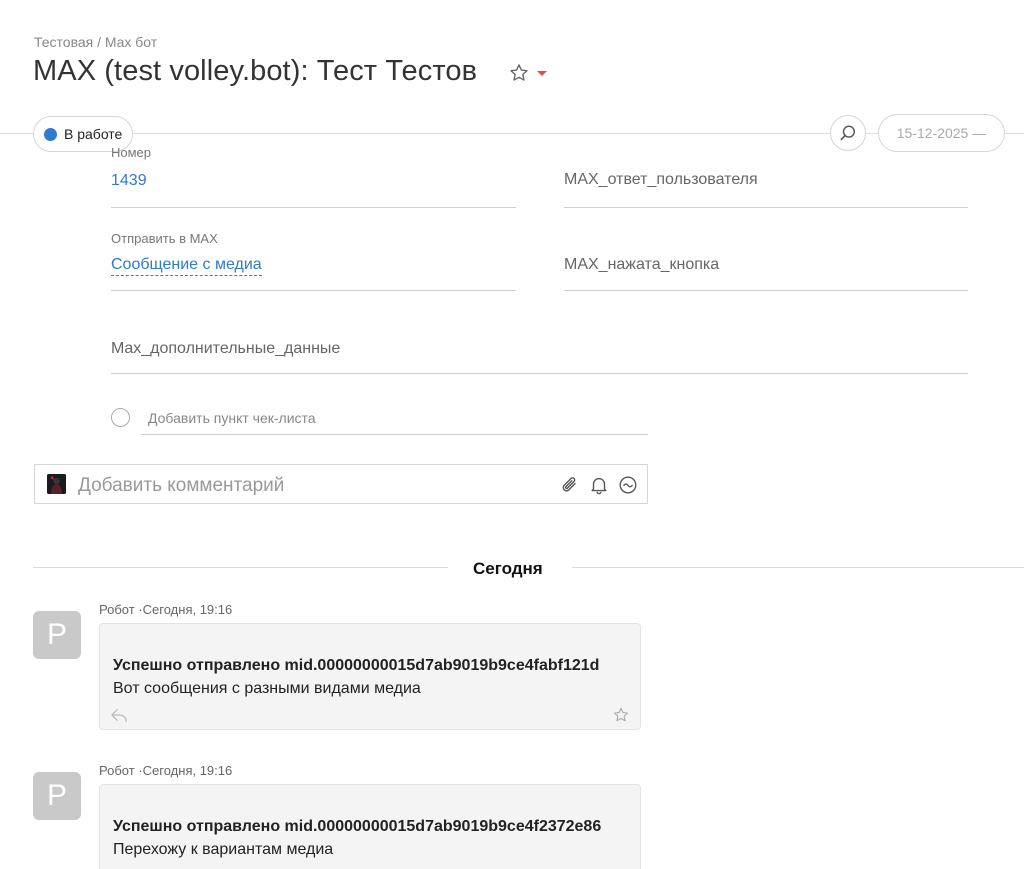 The image size is (1024, 869). I want to click on search-icon, so click(848, 133).